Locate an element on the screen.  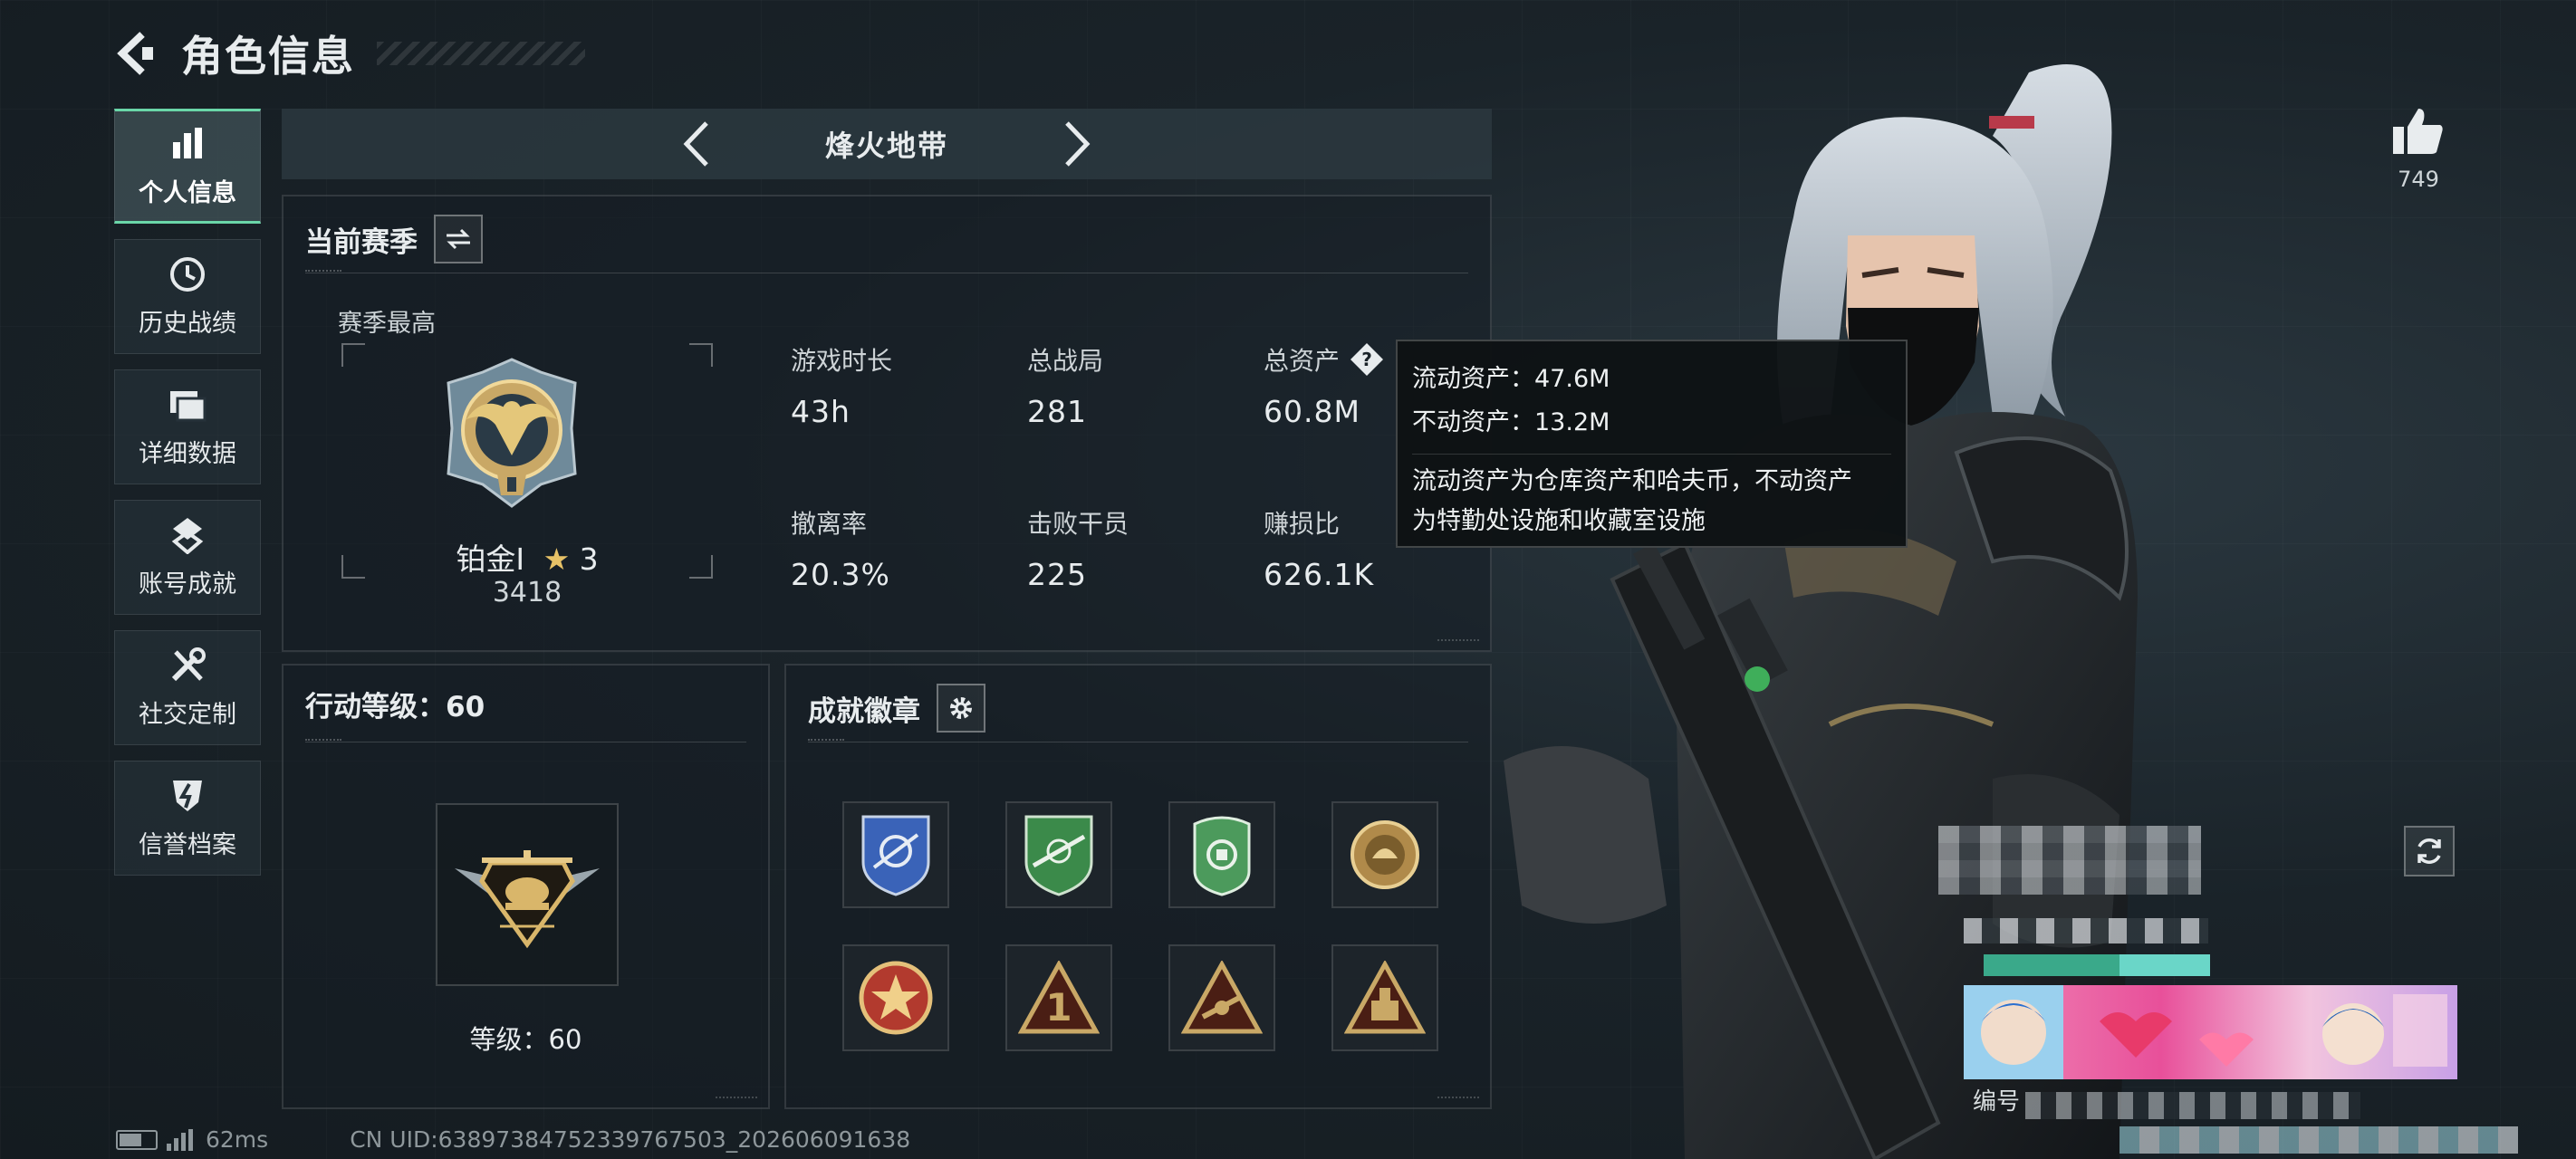
refresh-icon is located at coordinates (2429, 851).